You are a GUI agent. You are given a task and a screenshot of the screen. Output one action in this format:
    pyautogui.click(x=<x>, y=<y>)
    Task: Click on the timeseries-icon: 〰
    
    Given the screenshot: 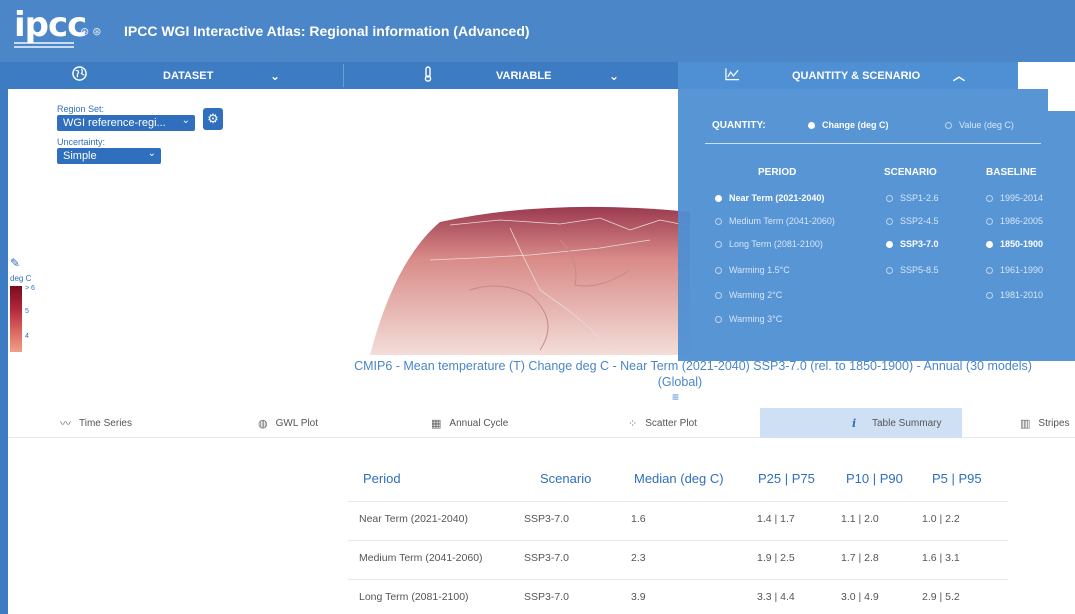 What is the action you would take?
    pyautogui.click(x=65, y=424)
    